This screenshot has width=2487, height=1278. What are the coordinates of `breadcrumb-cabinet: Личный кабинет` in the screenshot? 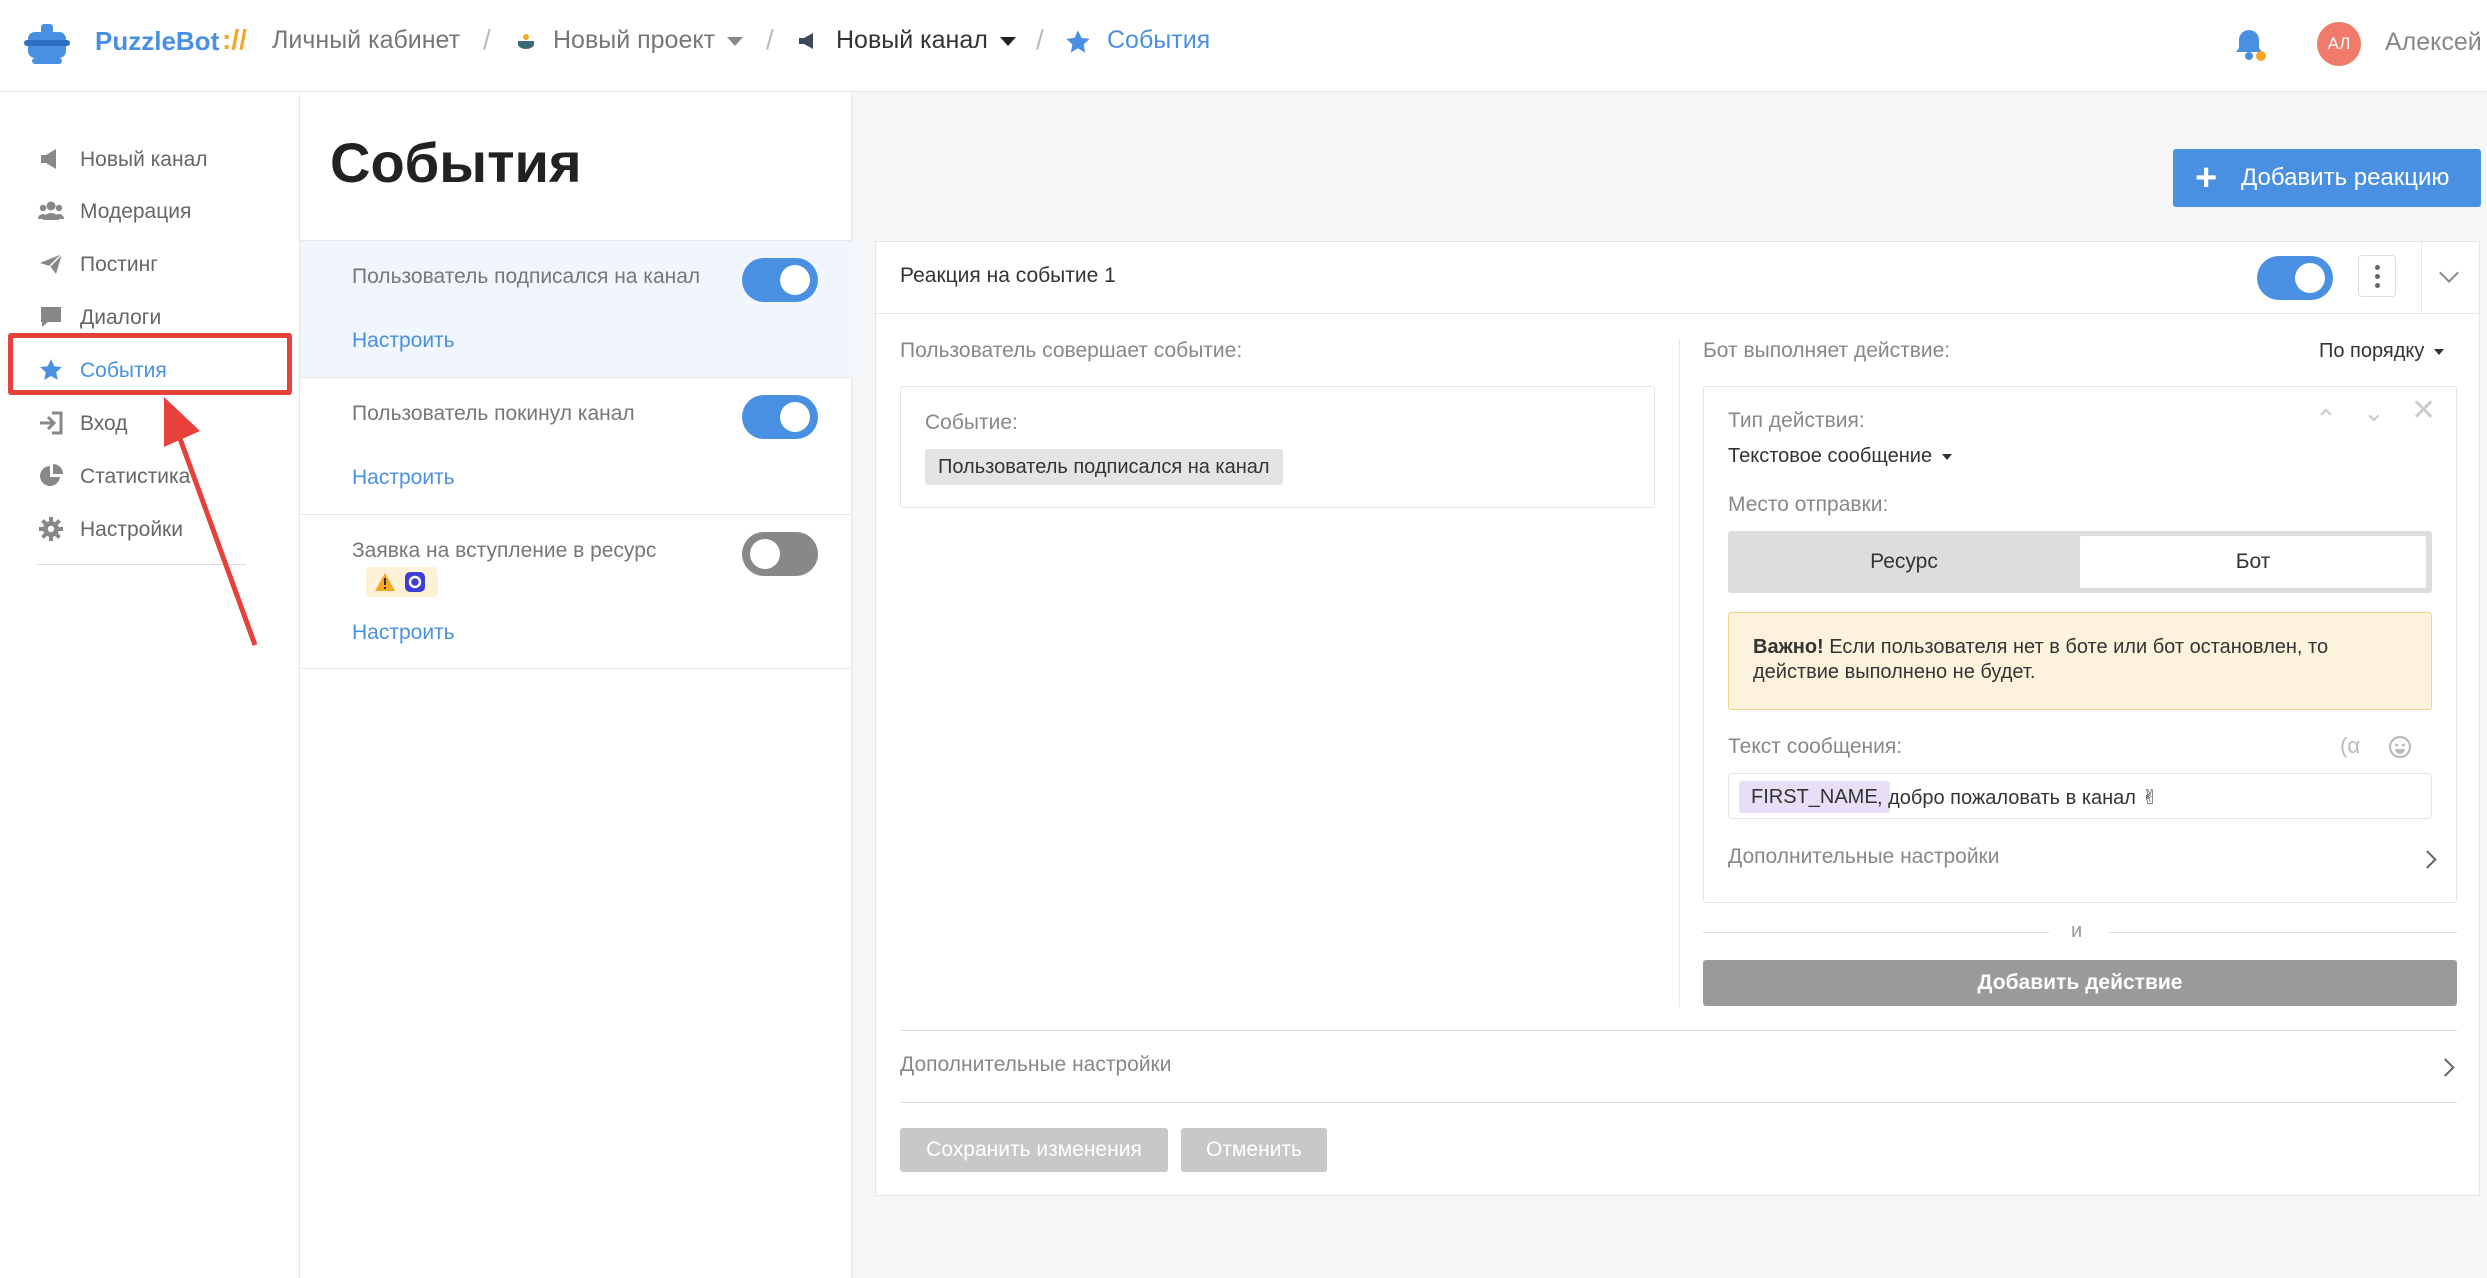 It's located at (366, 40).